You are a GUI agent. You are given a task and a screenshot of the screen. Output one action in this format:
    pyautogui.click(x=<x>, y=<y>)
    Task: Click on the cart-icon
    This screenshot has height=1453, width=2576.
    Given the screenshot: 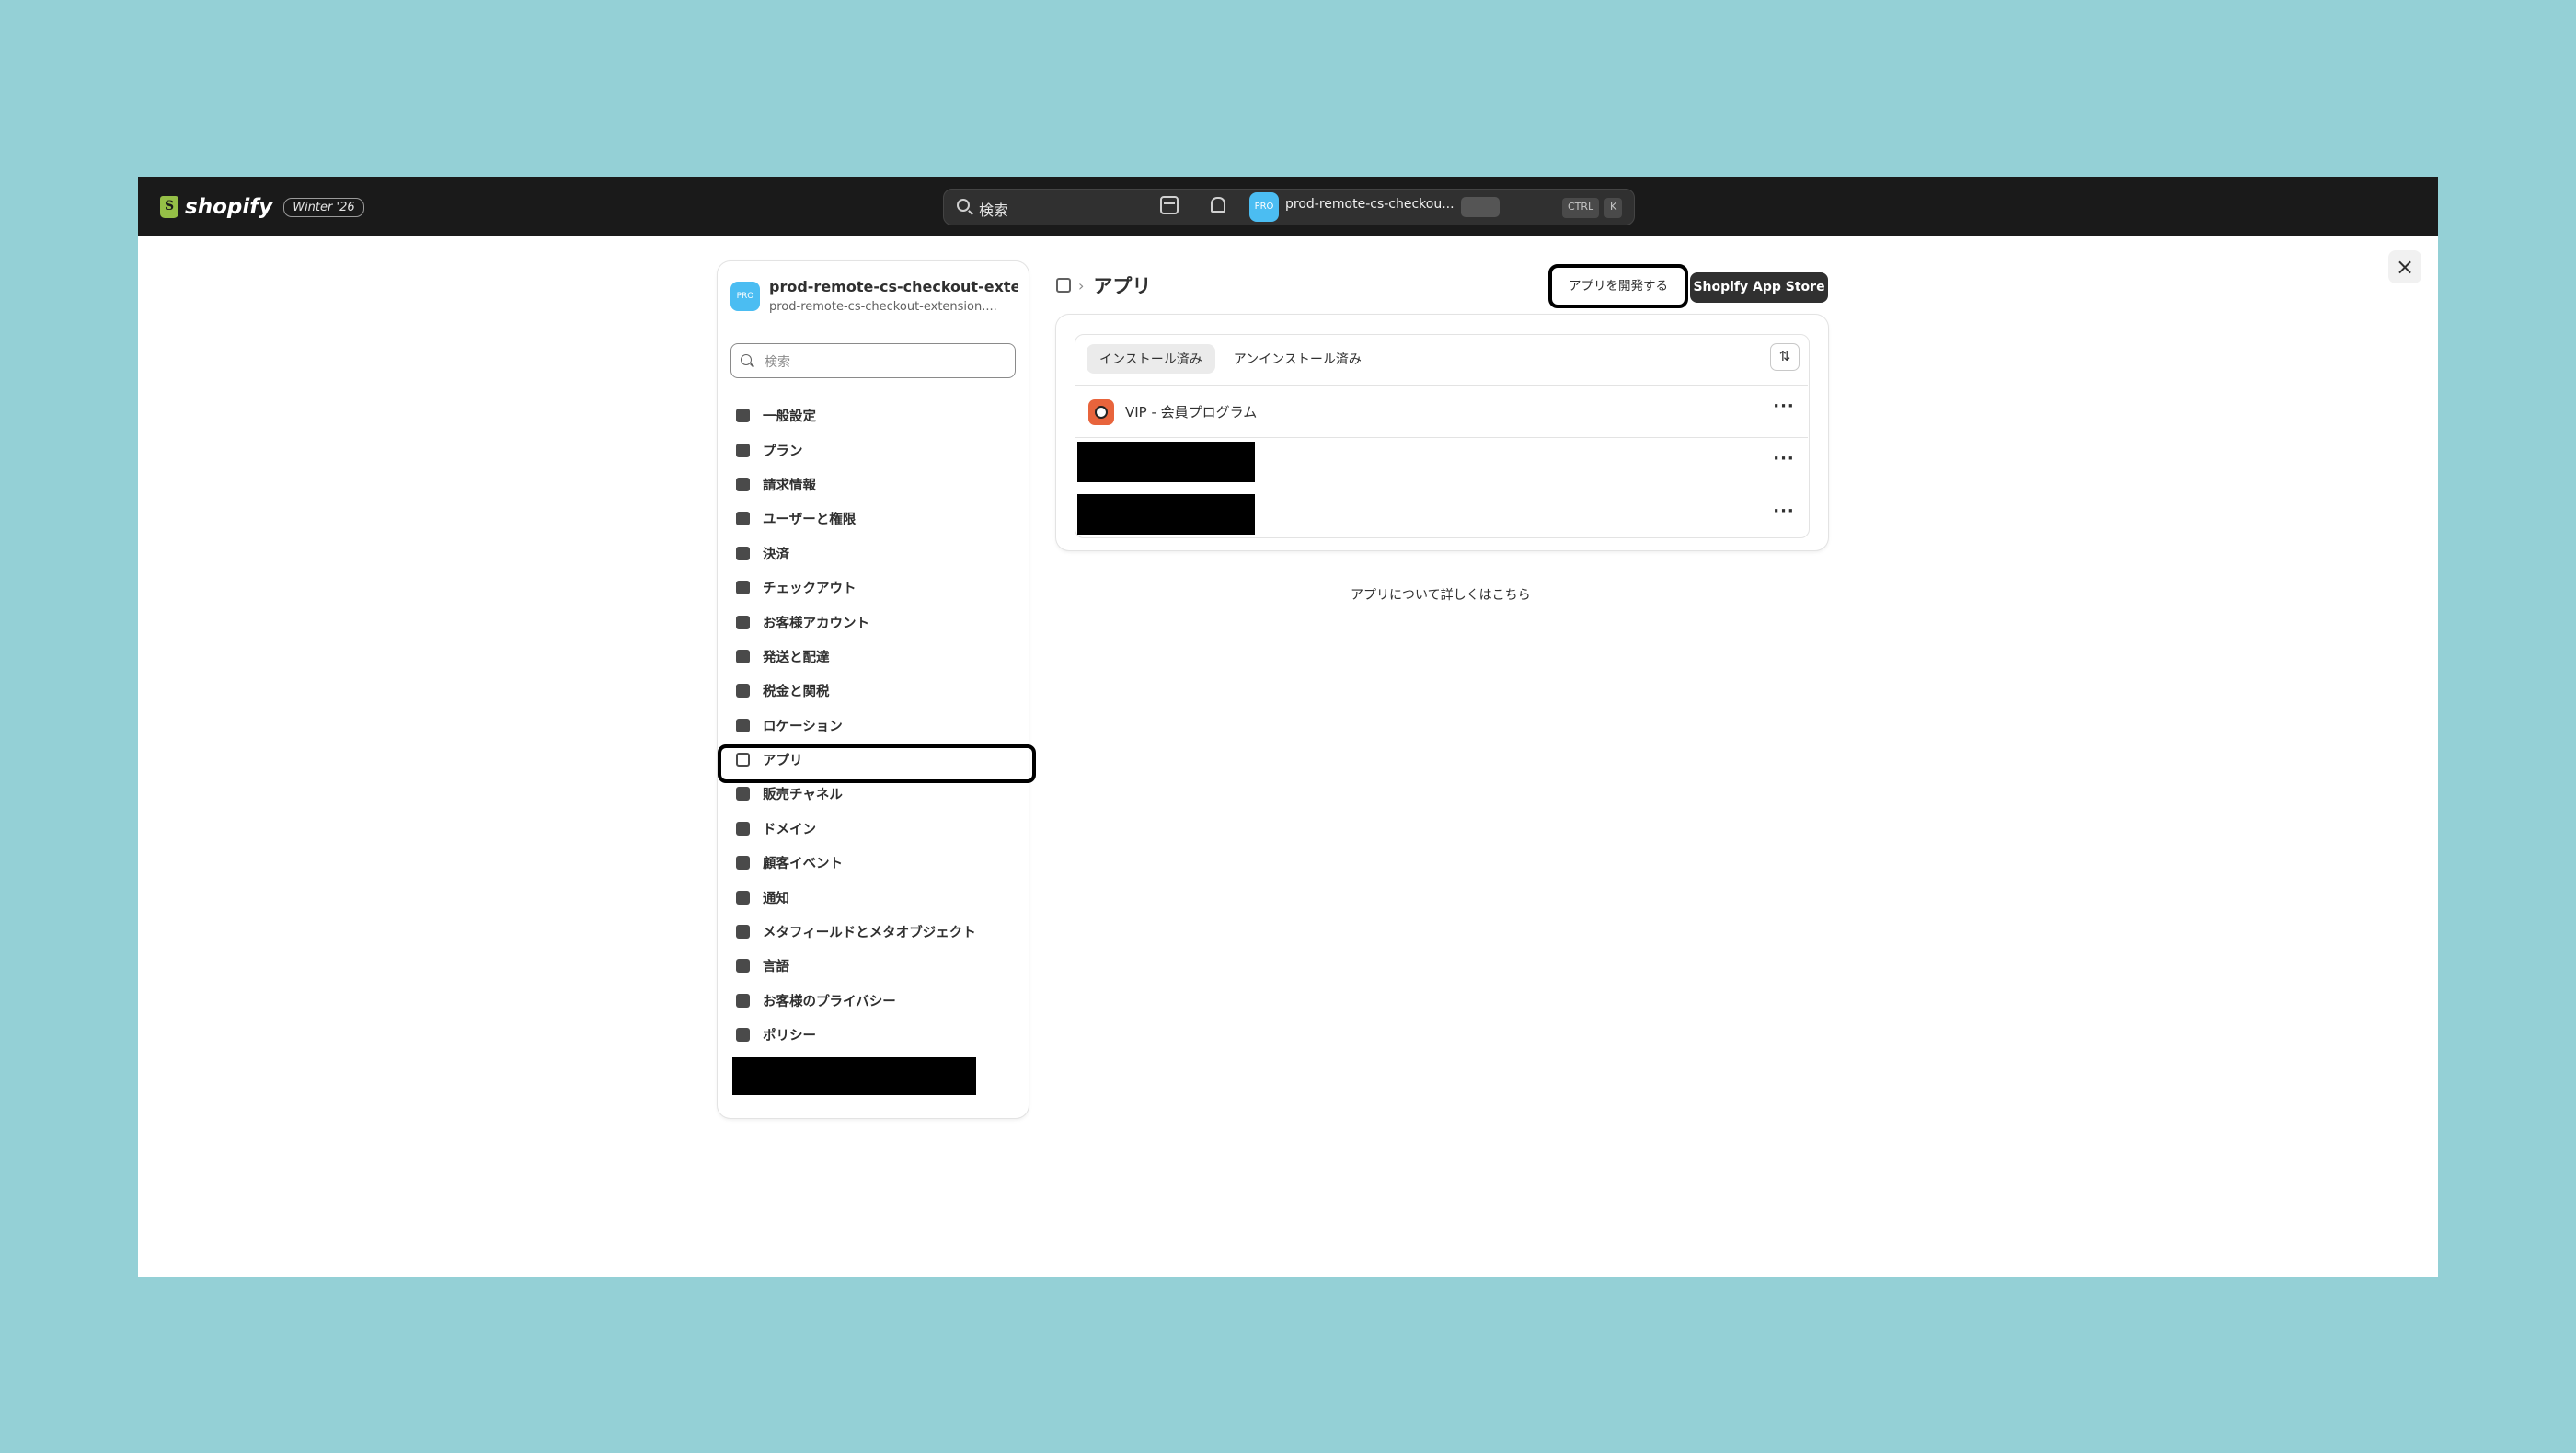 What is the action you would take?
    pyautogui.click(x=743, y=588)
    